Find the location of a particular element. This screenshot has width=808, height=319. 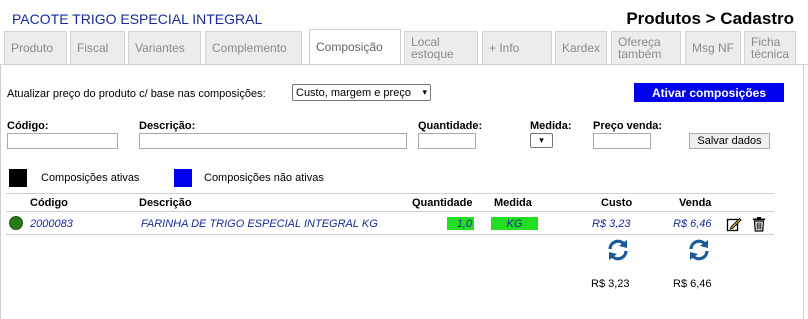

tab-produto: Produto is located at coordinates (35, 47).